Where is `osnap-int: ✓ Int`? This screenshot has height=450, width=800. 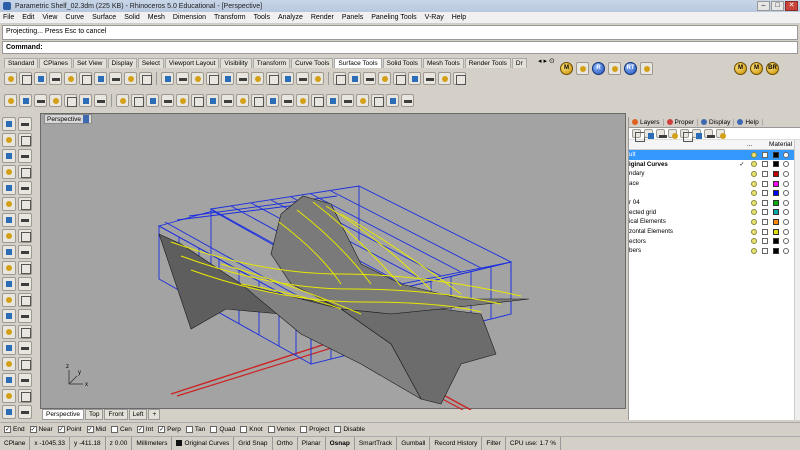 osnap-int: ✓ Int is located at coordinates (144, 429).